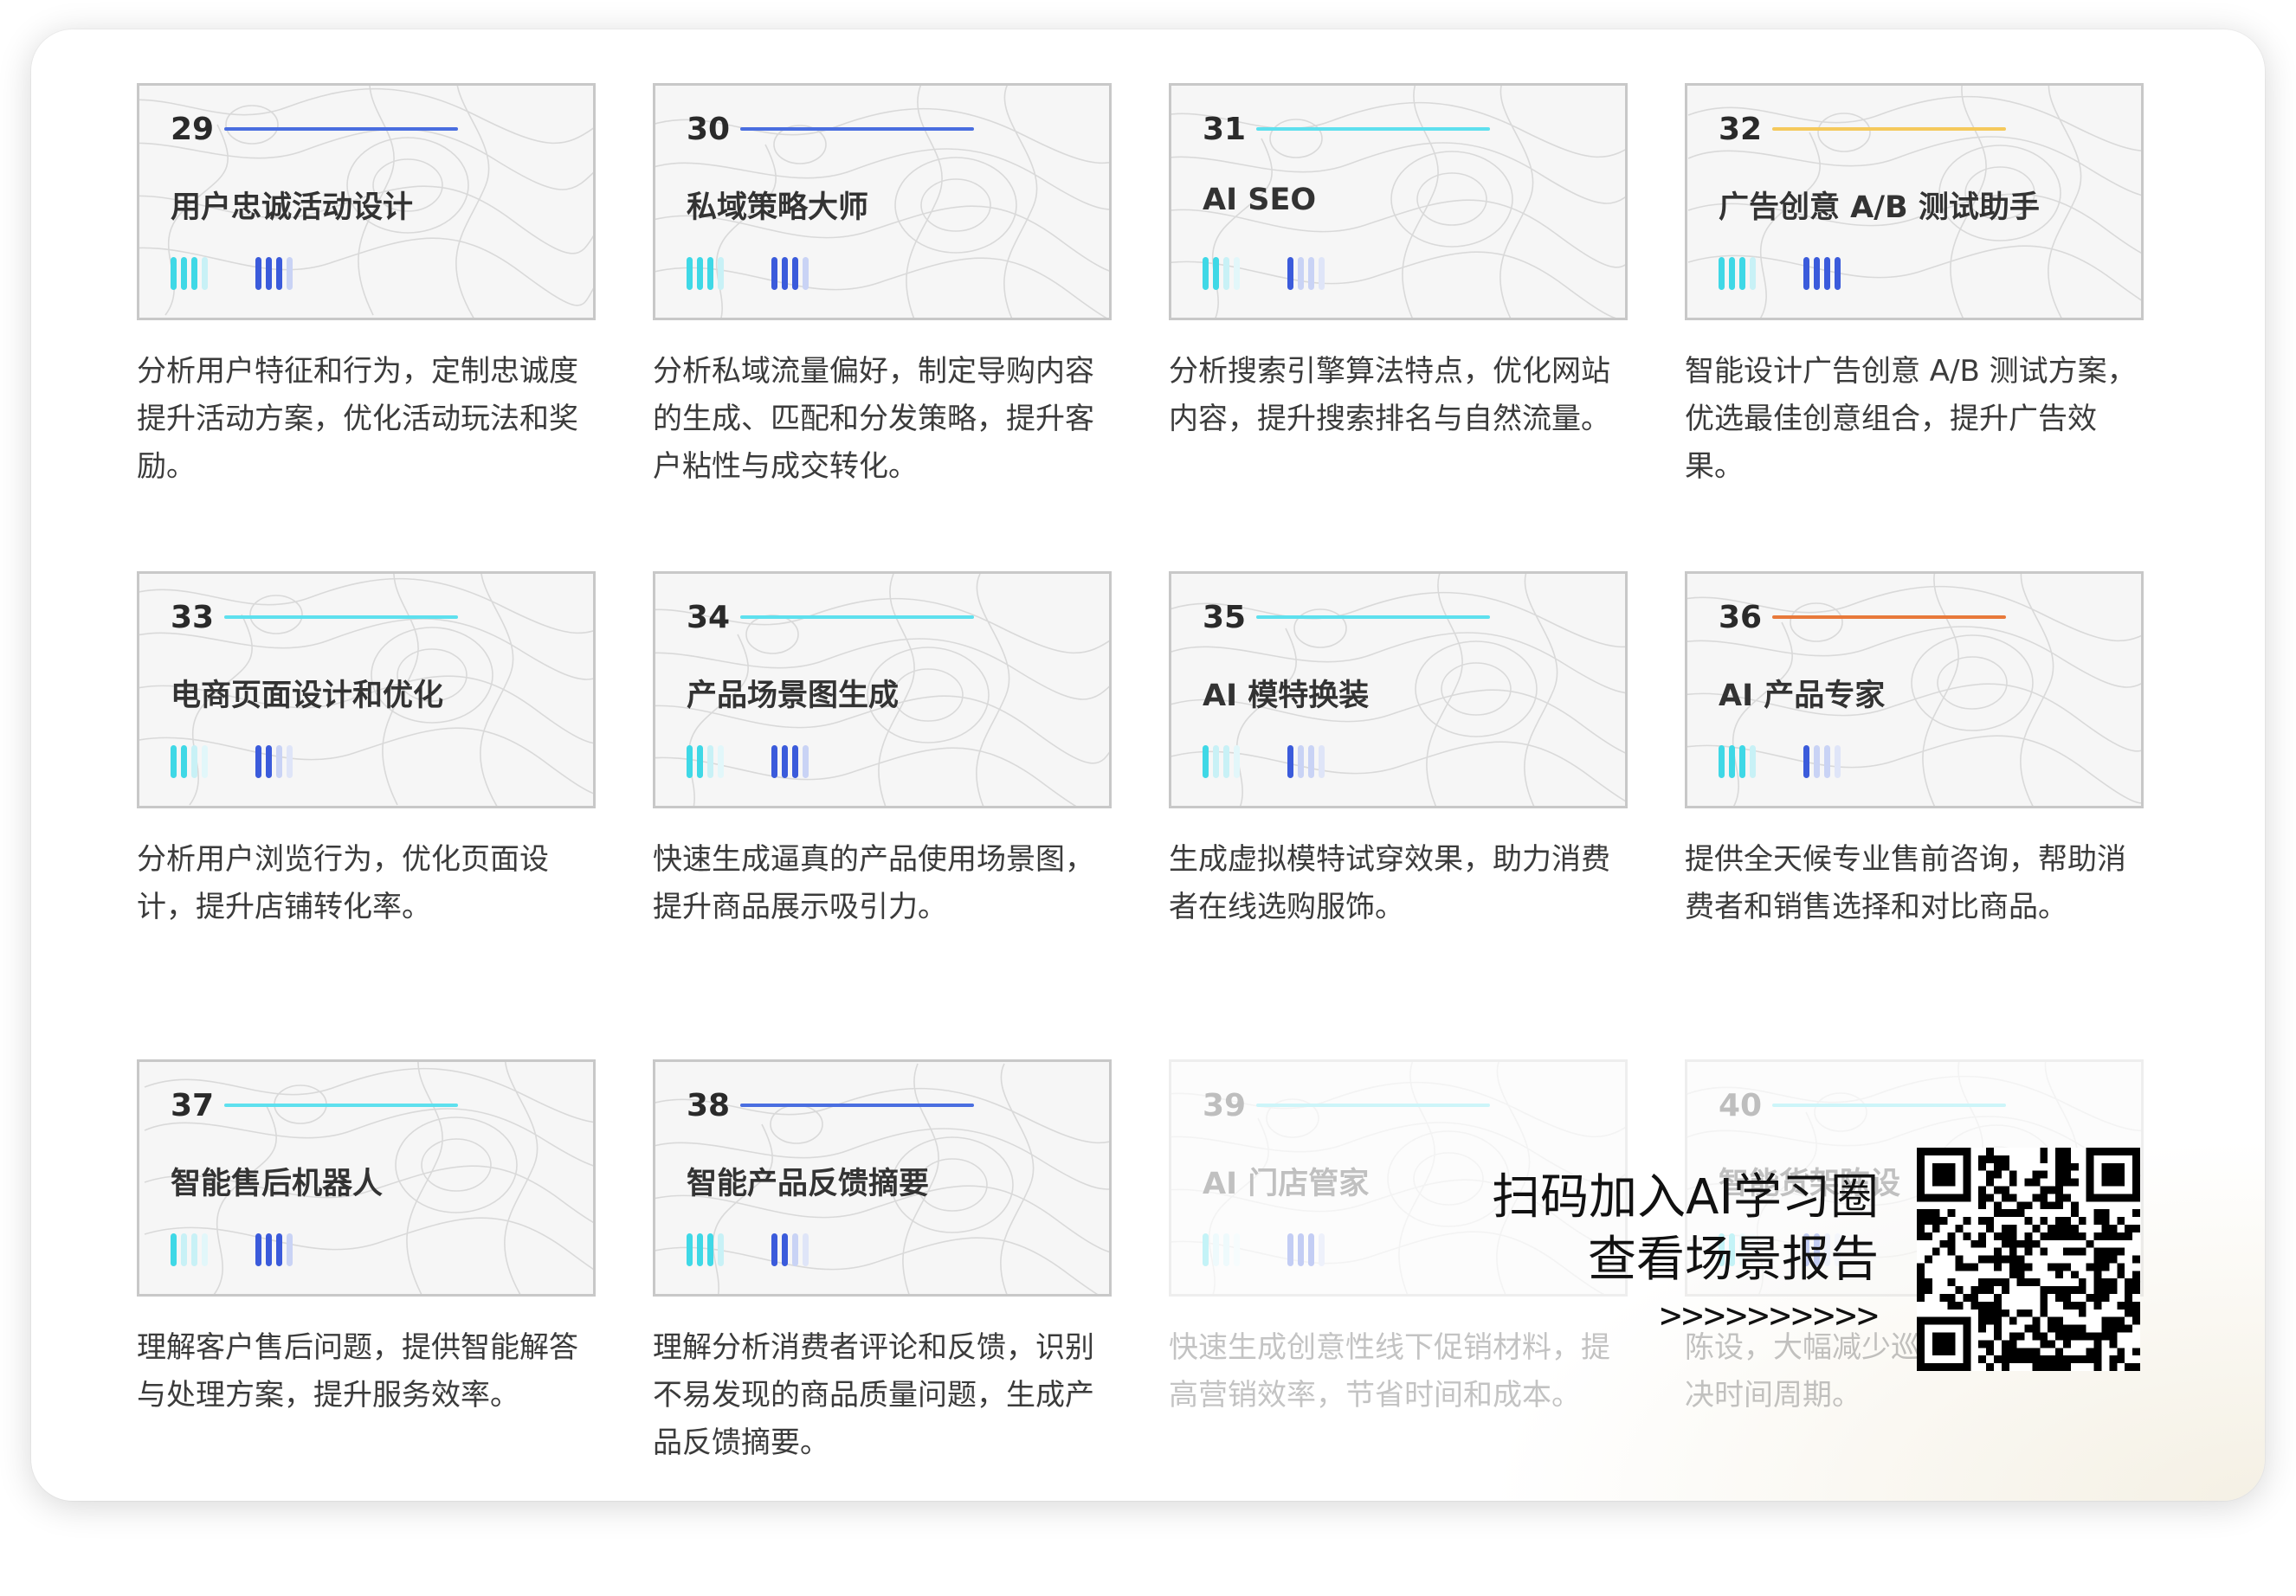 This screenshot has width=2296, height=1596. What do you see at coordinates (1741, 129) in the screenshot?
I see `card-number: 32` at bounding box center [1741, 129].